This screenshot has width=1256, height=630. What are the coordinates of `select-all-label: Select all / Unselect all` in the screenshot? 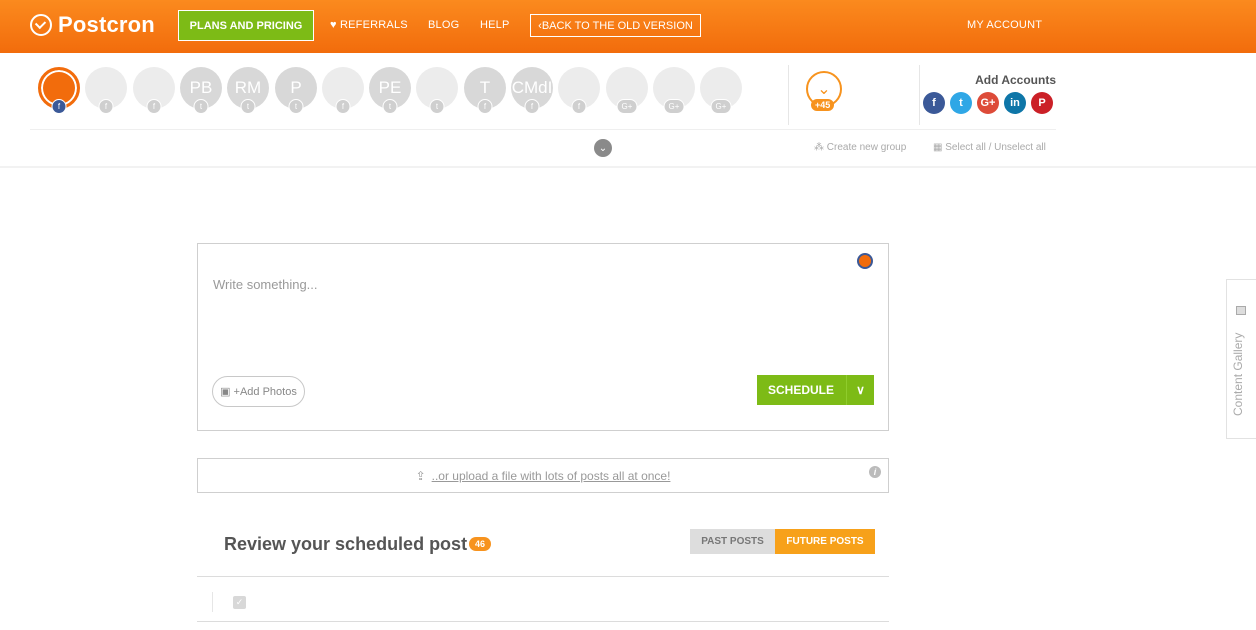 It's located at (995, 147).